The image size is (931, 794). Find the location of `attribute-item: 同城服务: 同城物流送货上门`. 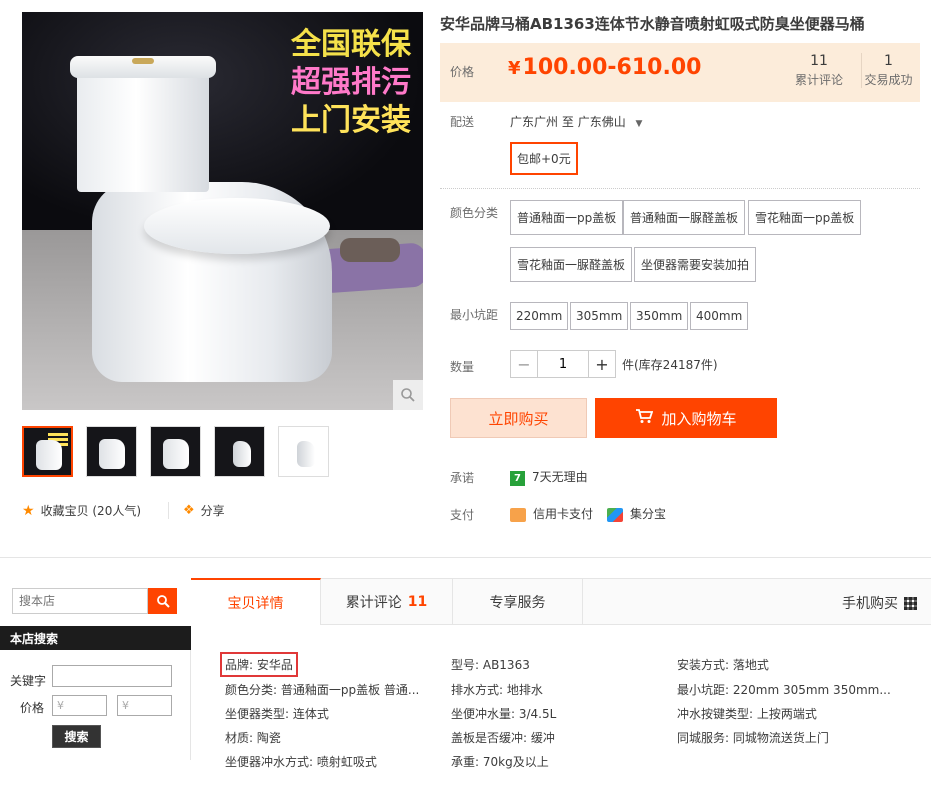

attribute-item: 同城服务: 同城物流送货上门 is located at coordinates (753, 738).